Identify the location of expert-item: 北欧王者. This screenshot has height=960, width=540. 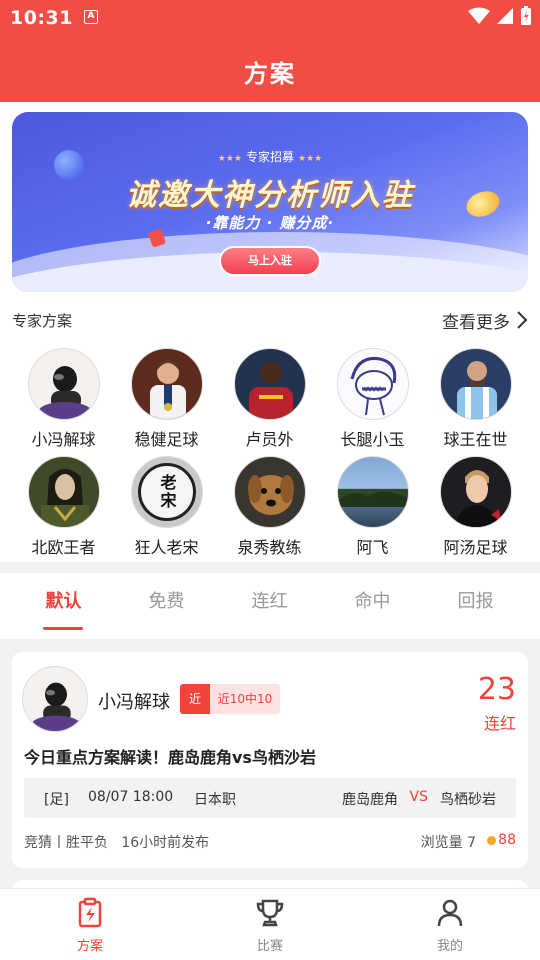
(63, 507).